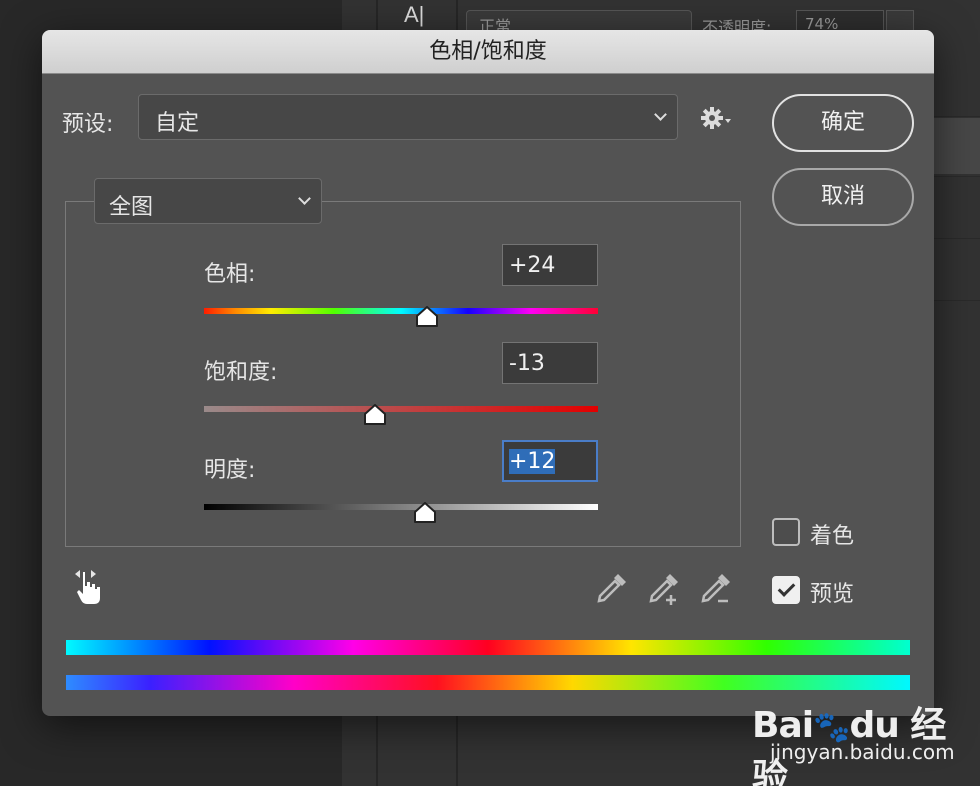  What do you see at coordinates (862, 752) in the screenshot?
I see `watermark-url: jingyan.baidu.com` at bounding box center [862, 752].